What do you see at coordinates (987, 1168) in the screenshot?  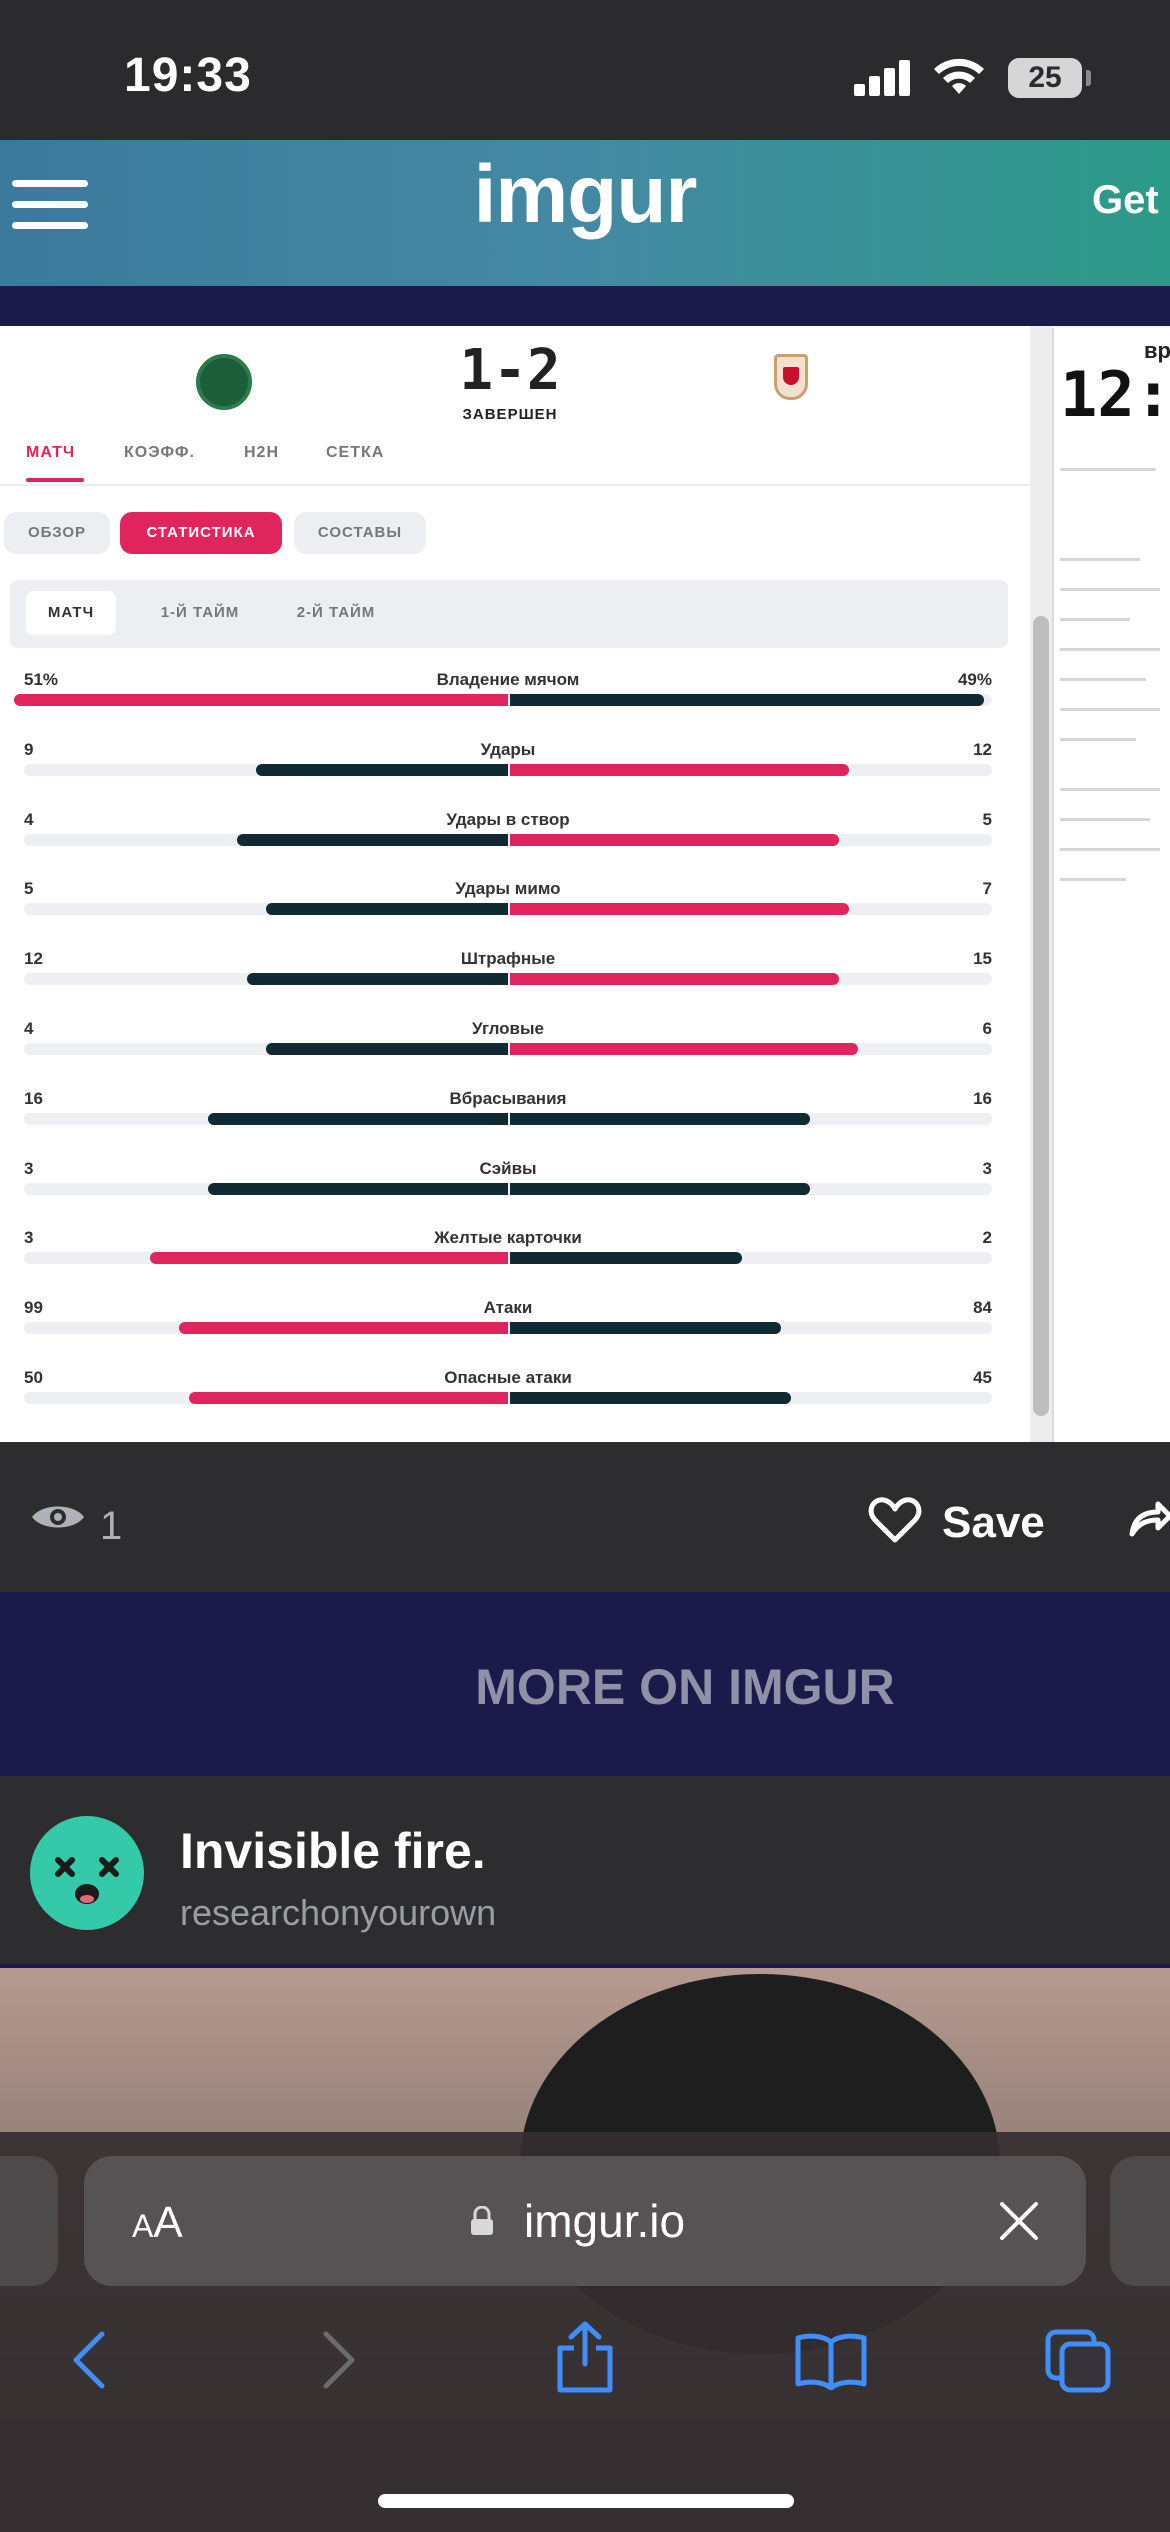 I see `stat-away-value: 3` at bounding box center [987, 1168].